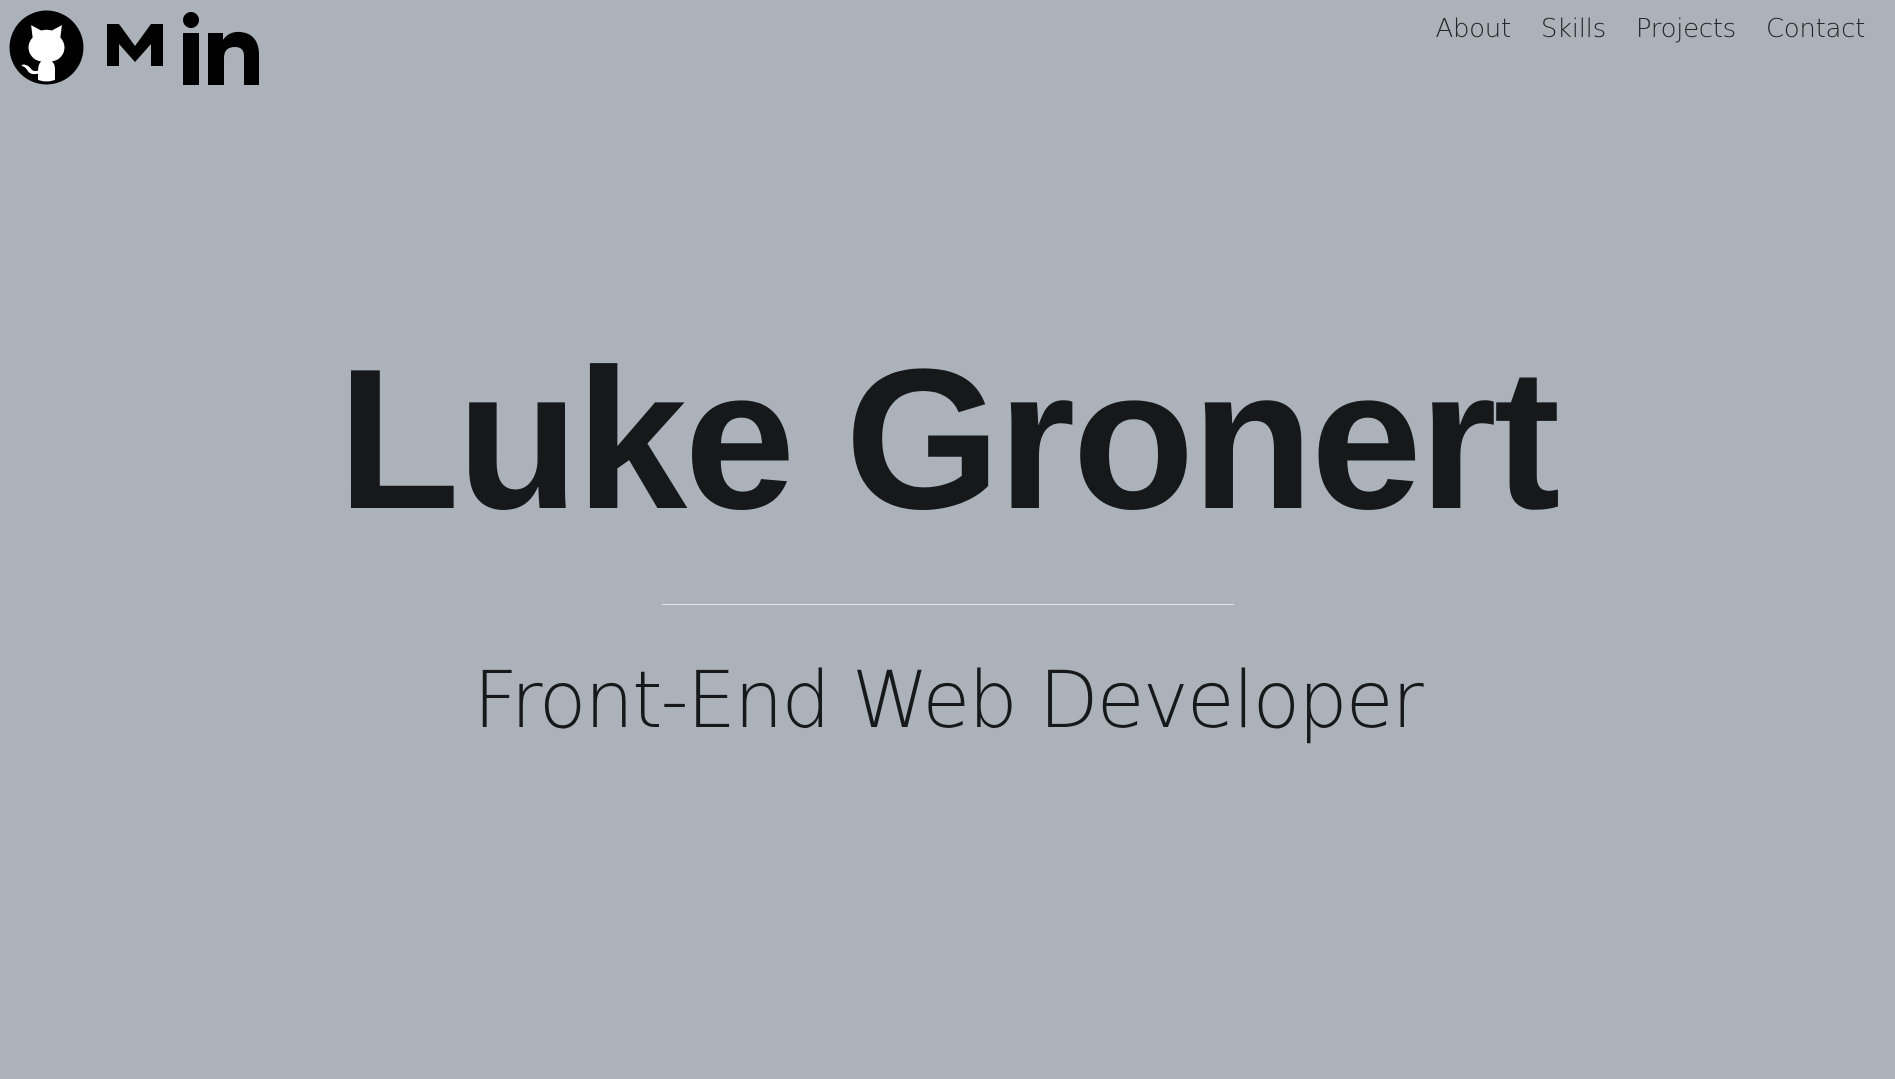  Describe the element at coordinates (221, 48) in the screenshot. I see `linkedin-icon` at that location.